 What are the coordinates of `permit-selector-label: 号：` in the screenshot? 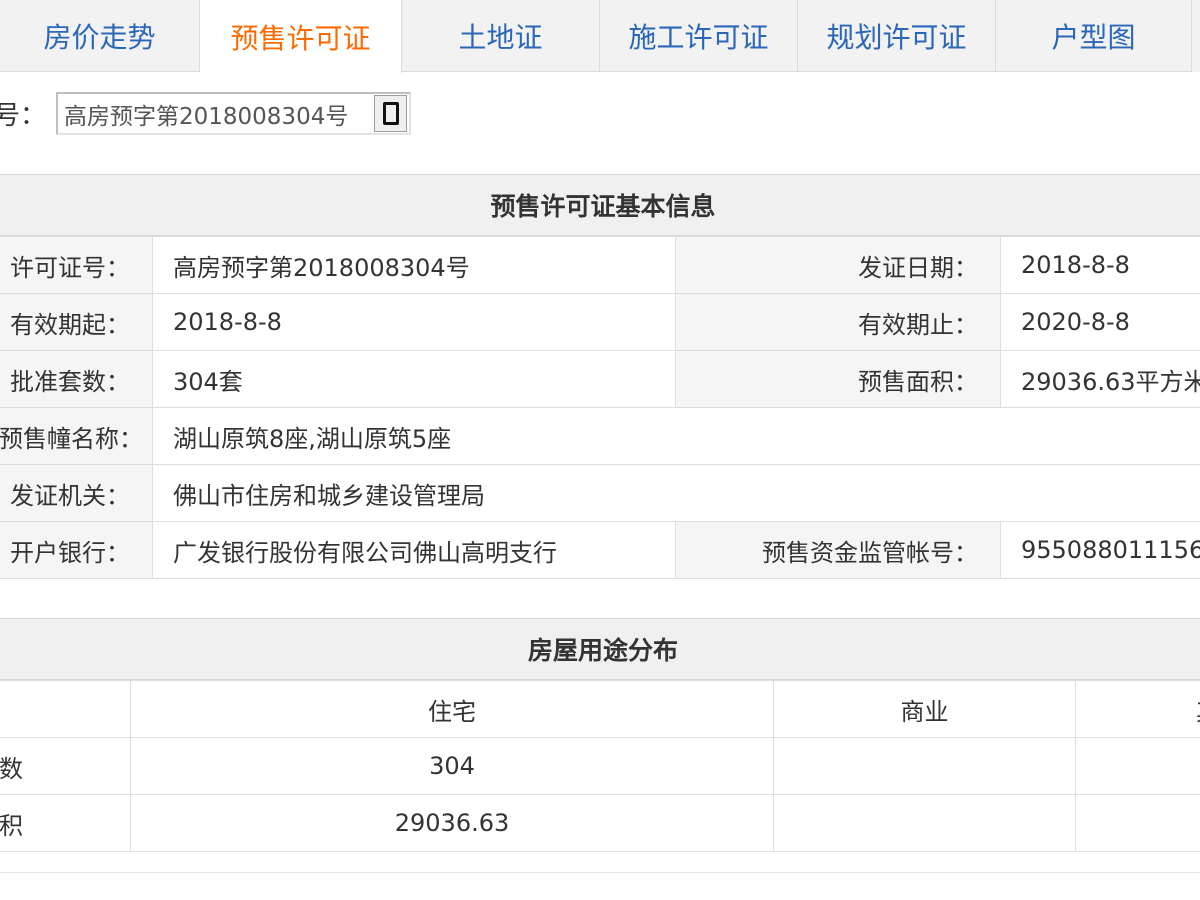 It's located at (23, 116).